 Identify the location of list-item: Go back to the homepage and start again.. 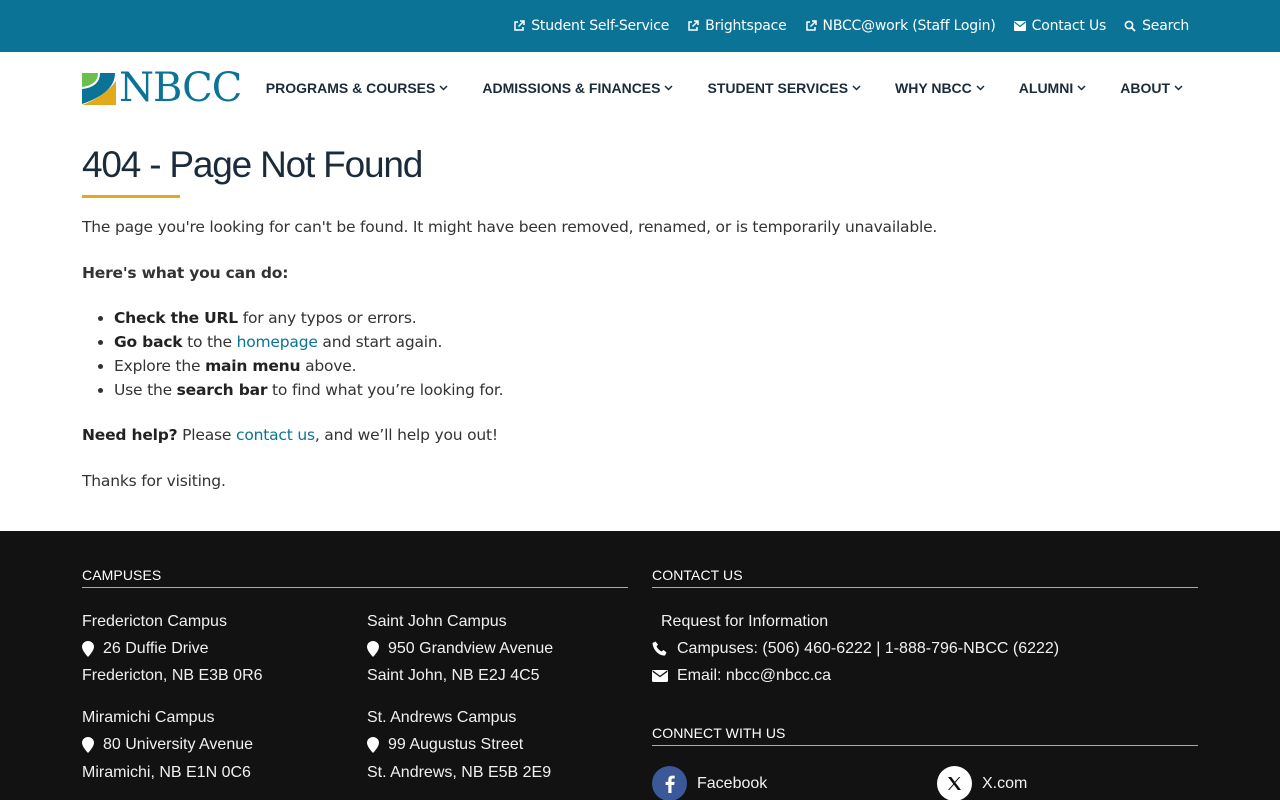
(656, 342).